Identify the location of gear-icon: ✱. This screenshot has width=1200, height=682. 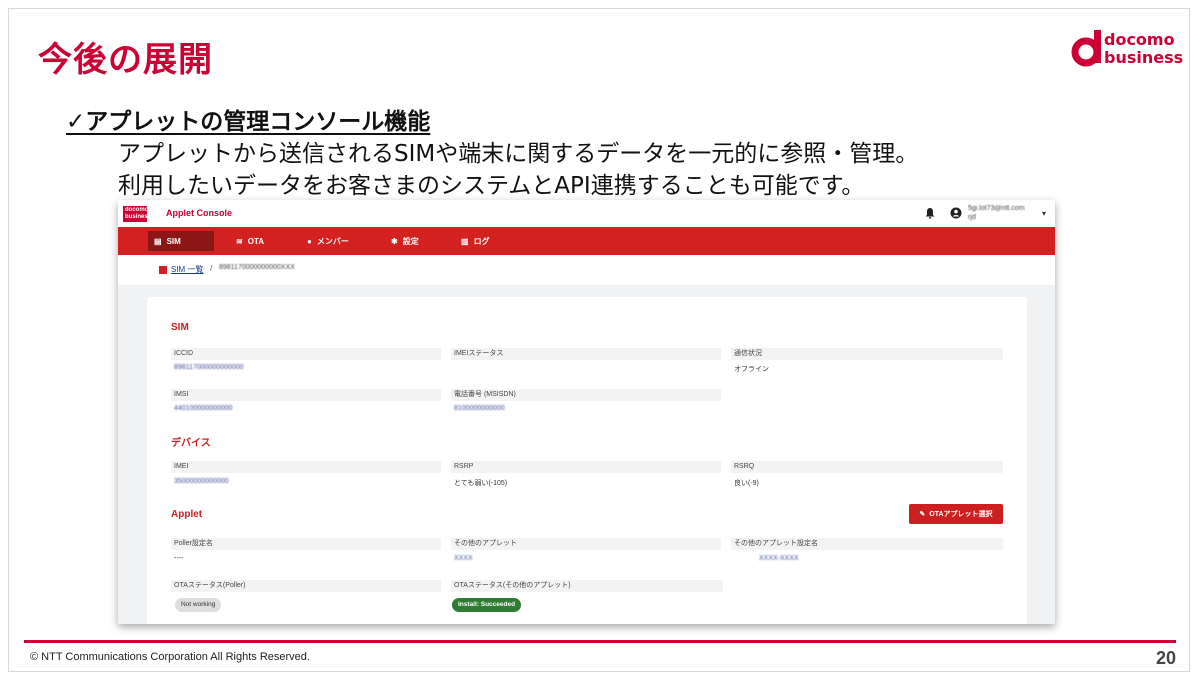
(394, 241).